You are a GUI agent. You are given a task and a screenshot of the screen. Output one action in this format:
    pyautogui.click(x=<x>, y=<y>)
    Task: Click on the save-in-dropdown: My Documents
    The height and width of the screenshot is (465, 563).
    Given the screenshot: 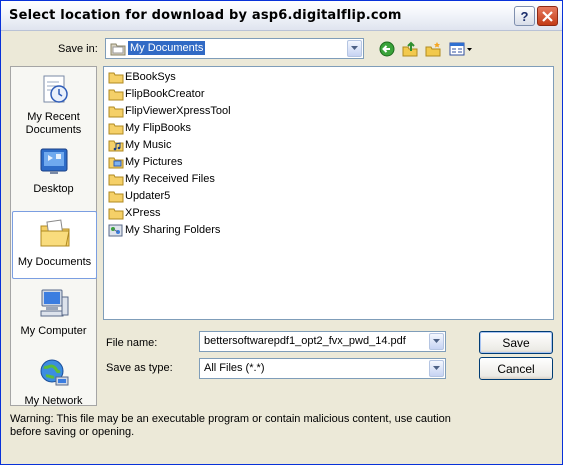 What is the action you would take?
    pyautogui.click(x=234, y=48)
    